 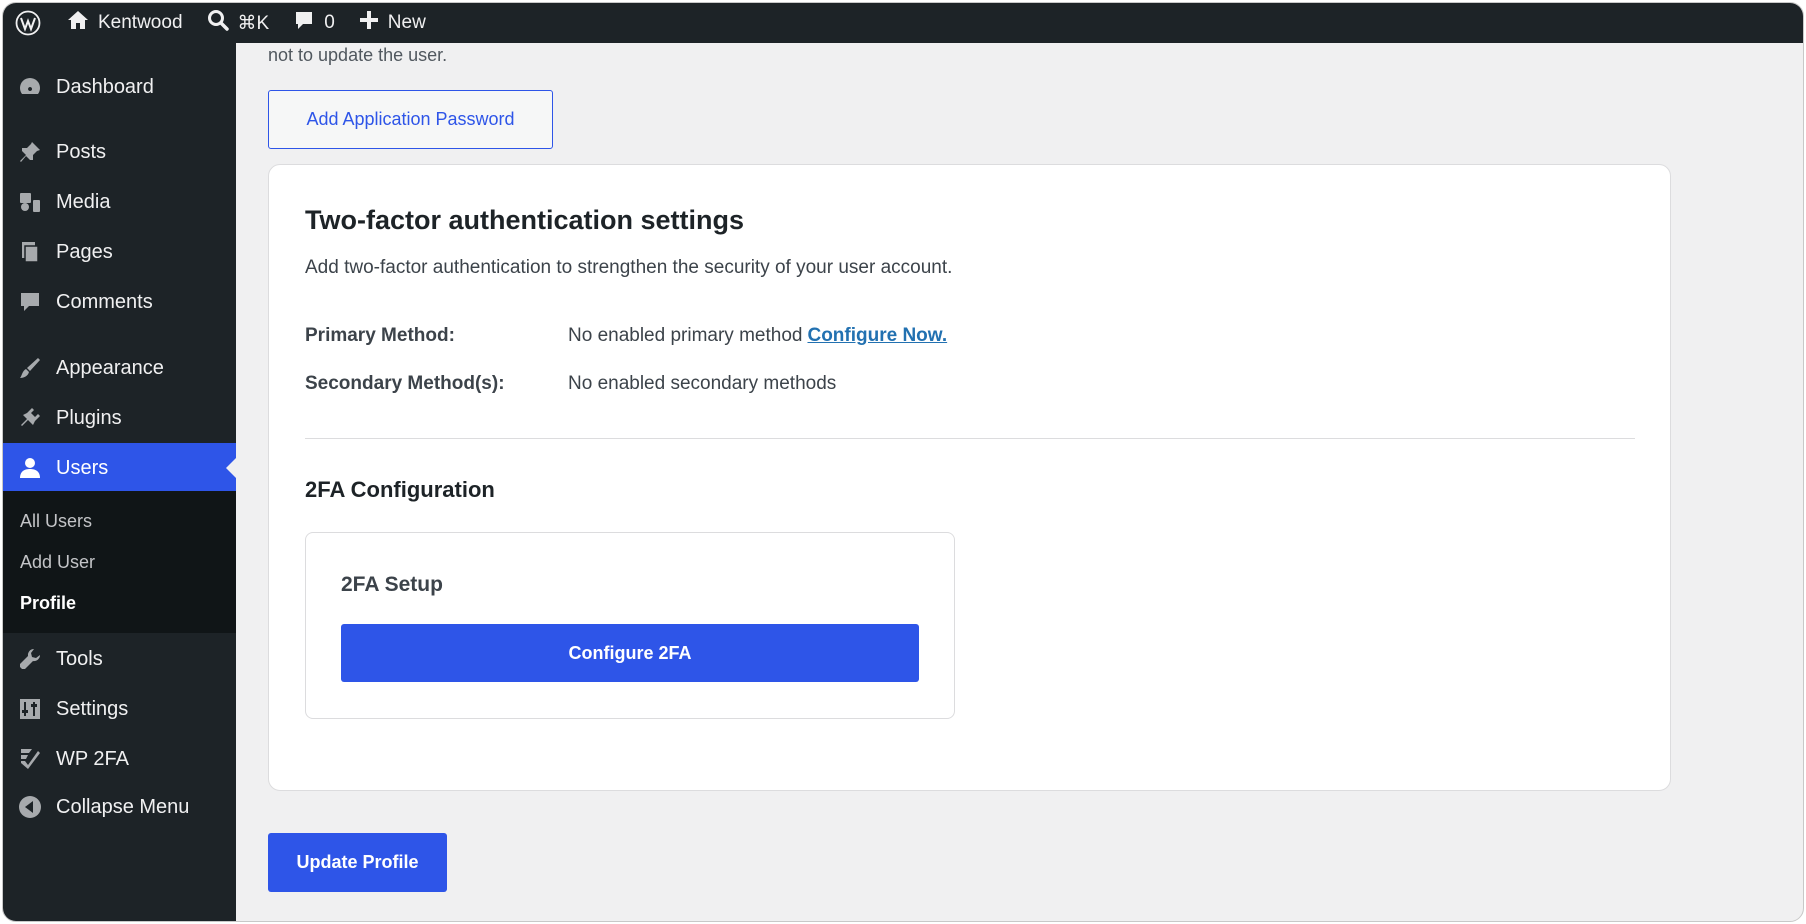 What do you see at coordinates (92, 758) in the screenshot?
I see `sidebar-item-label: WP 2FA` at bounding box center [92, 758].